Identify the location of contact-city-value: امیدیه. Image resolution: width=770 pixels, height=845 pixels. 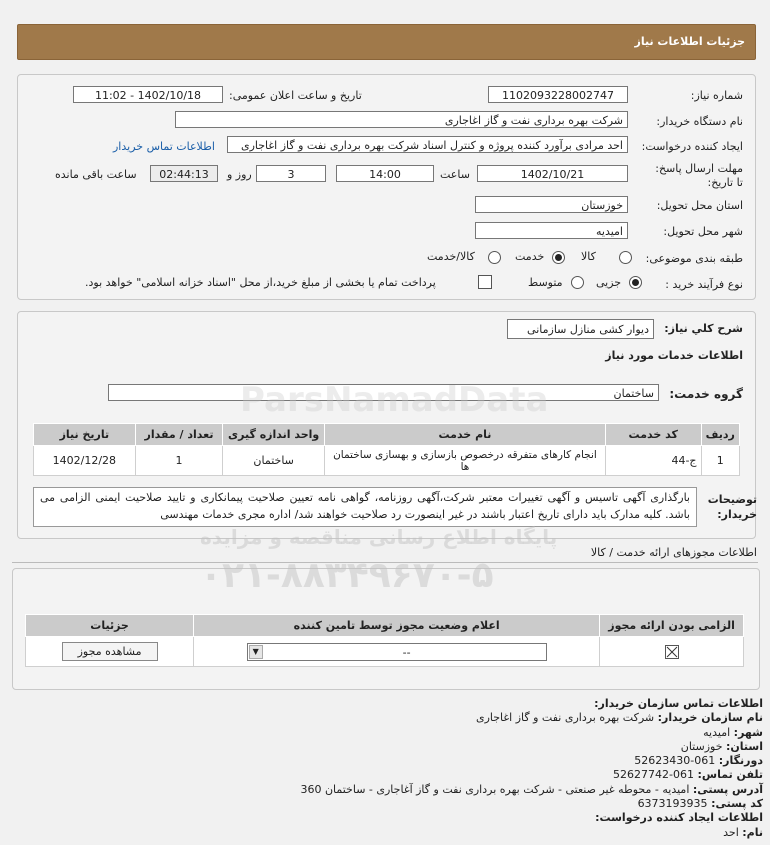
(717, 732).